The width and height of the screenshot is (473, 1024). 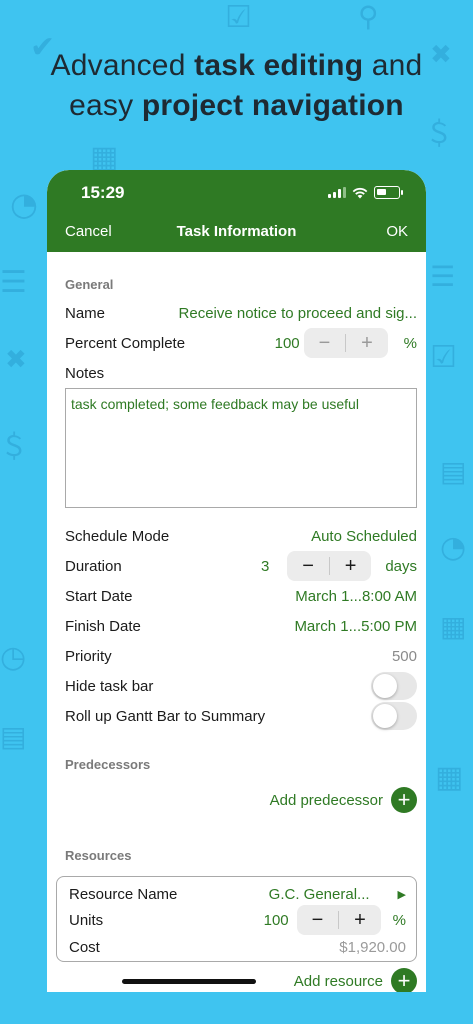 What do you see at coordinates (236, 211) in the screenshot?
I see `navigation-bar: 15:29 Task Information Cancel OK` at bounding box center [236, 211].